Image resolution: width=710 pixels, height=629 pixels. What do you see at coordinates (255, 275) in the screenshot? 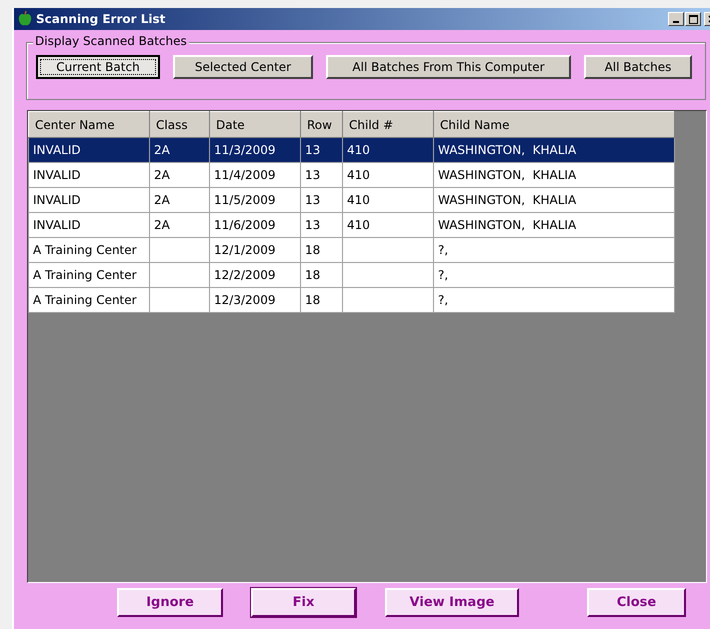
I see `table-cell: 12/2/2009` at bounding box center [255, 275].